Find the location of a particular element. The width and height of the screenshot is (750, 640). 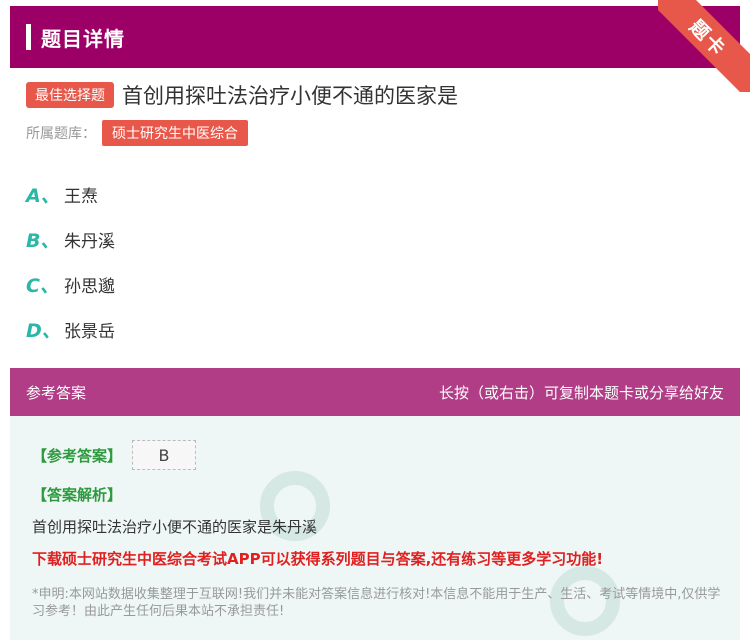

question-type-badge: 最佳选择题 is located at coordinates (70, 95).